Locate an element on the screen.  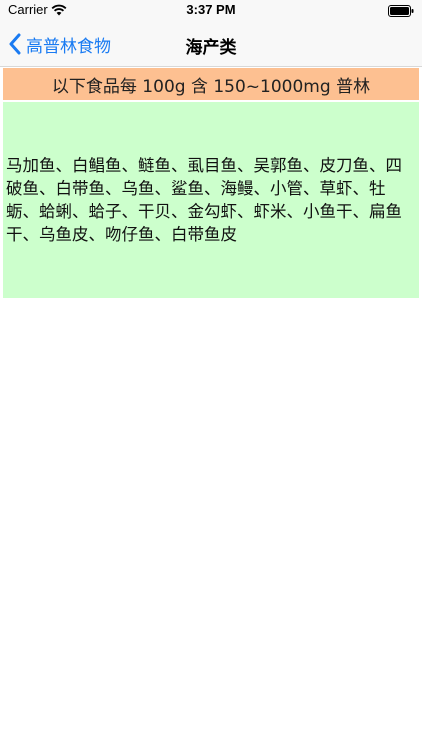
battery-icon is located at coordinates (401, 11).